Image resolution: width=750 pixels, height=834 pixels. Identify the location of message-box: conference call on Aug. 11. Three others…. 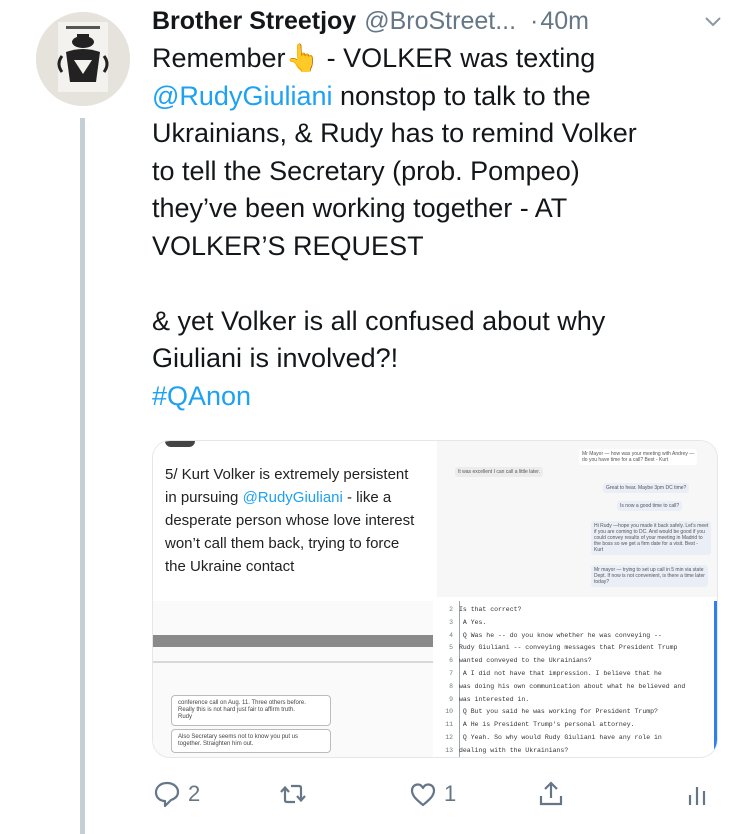
(251, 710).